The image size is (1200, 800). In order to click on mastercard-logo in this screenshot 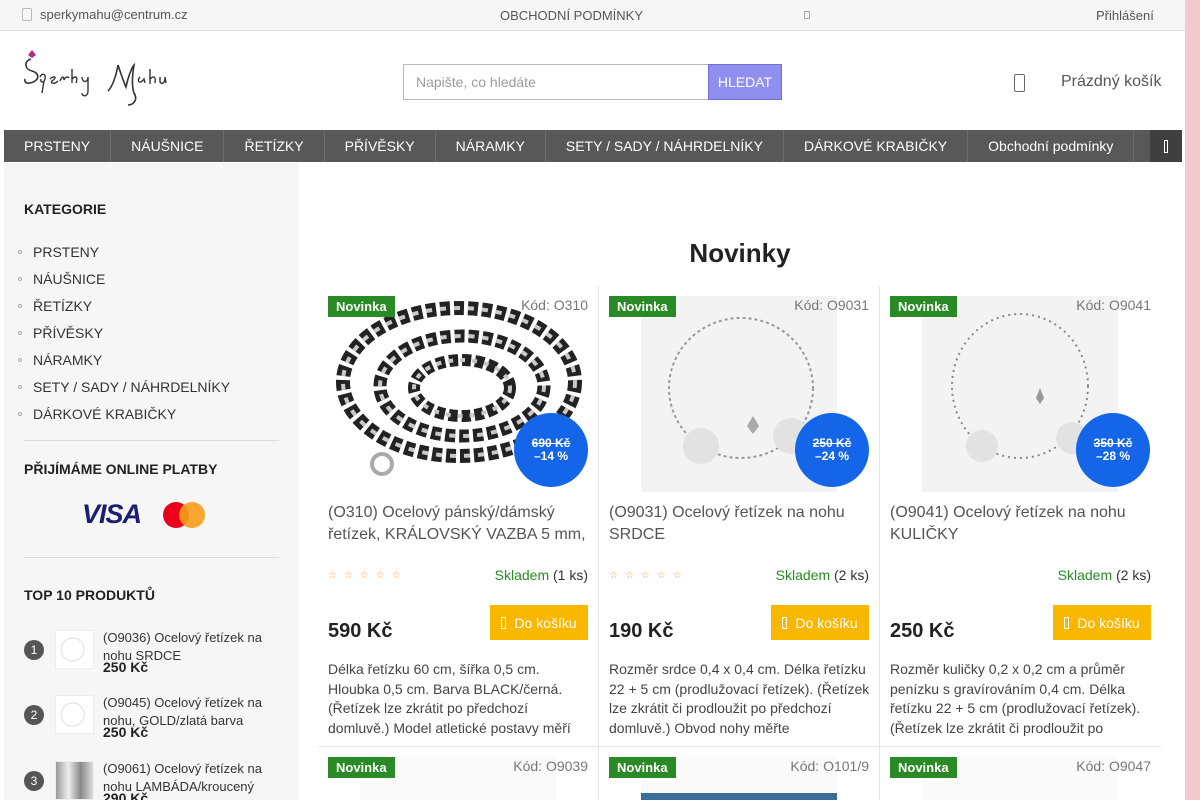, I will do `click(185, 515)`.